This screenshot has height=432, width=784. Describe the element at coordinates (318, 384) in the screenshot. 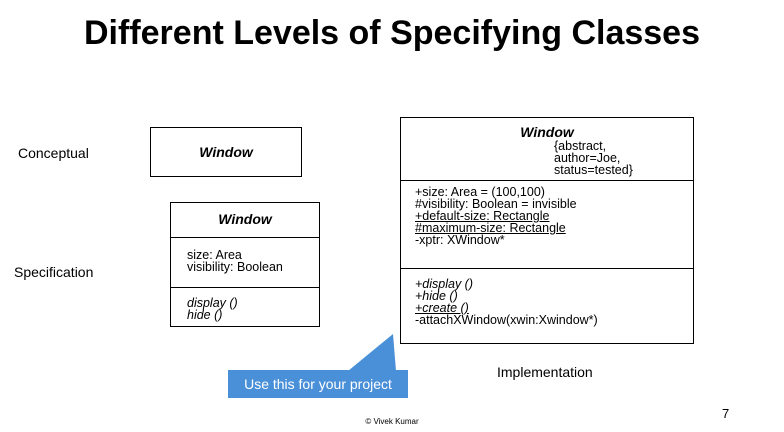

I see `callout-box: Use this for your project` at that location.